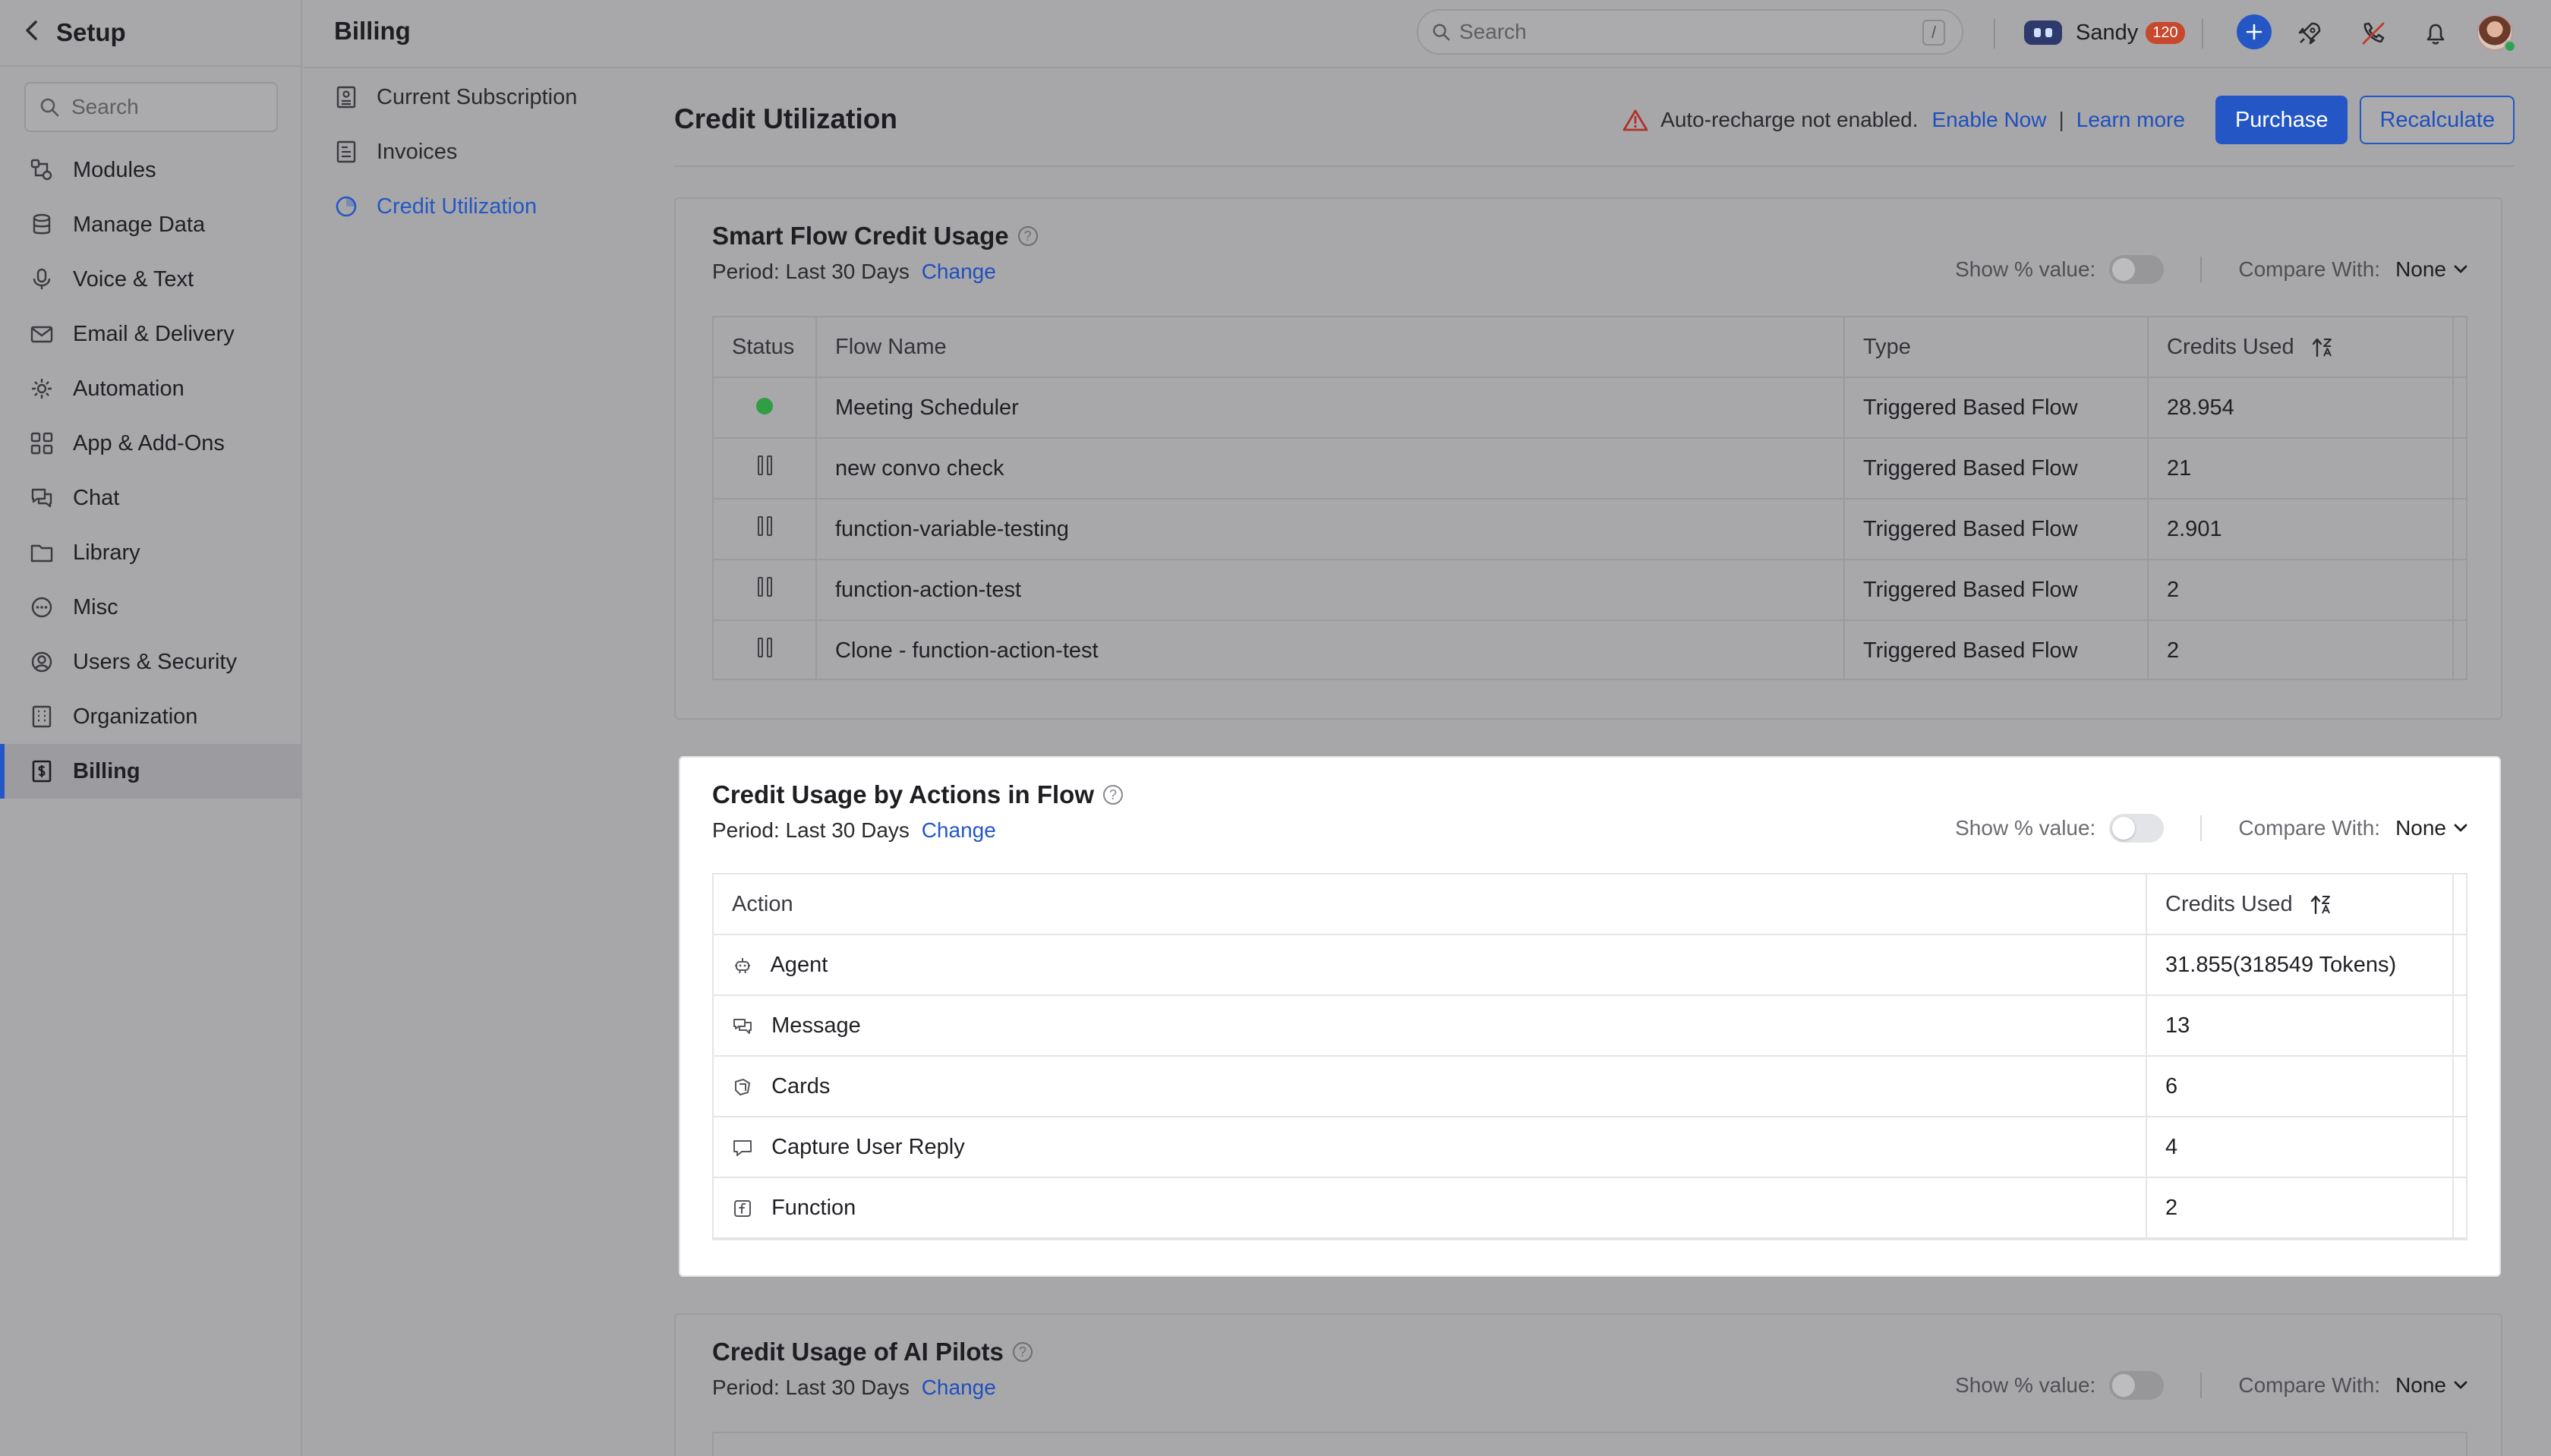 The image size is (2551, 1456). What do you see at coordinates (96, 497) in the screenshot?
I see `sidebar-item-label: Chat` at bounding box center [96, 497].